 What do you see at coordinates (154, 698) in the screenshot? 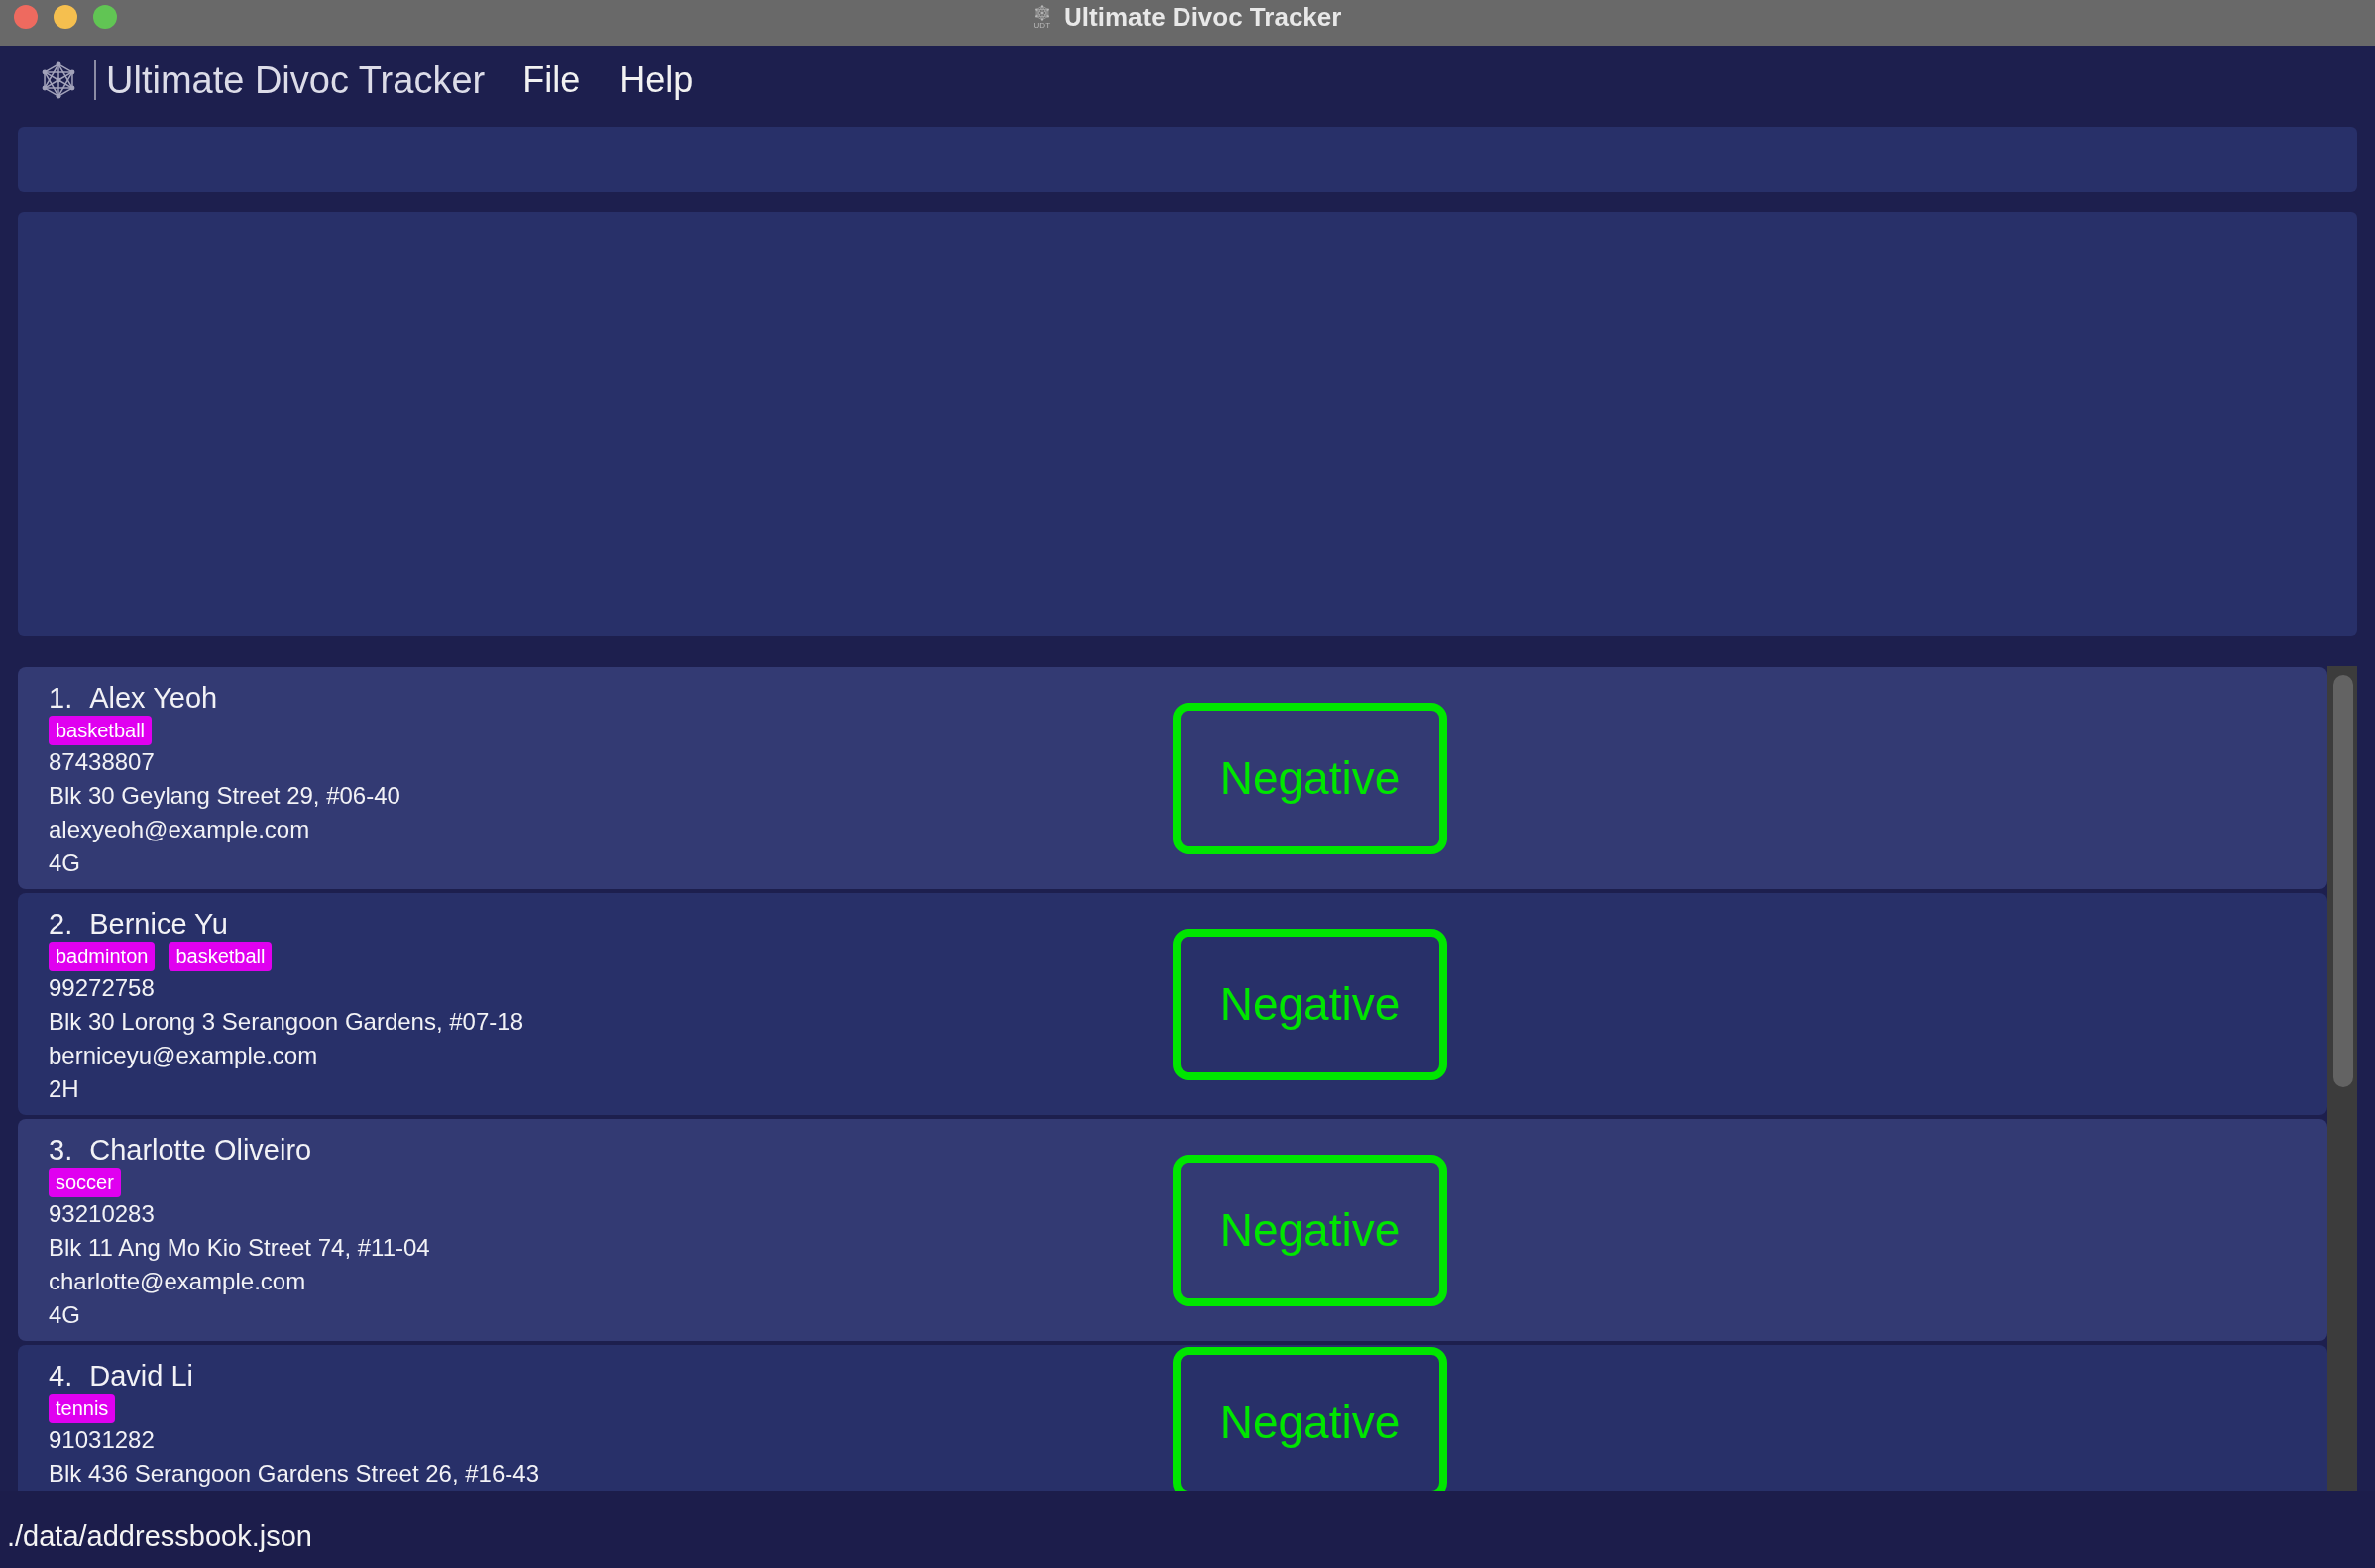
I see `person-name: Alex Yeoh` at bounding box center [154, 698].